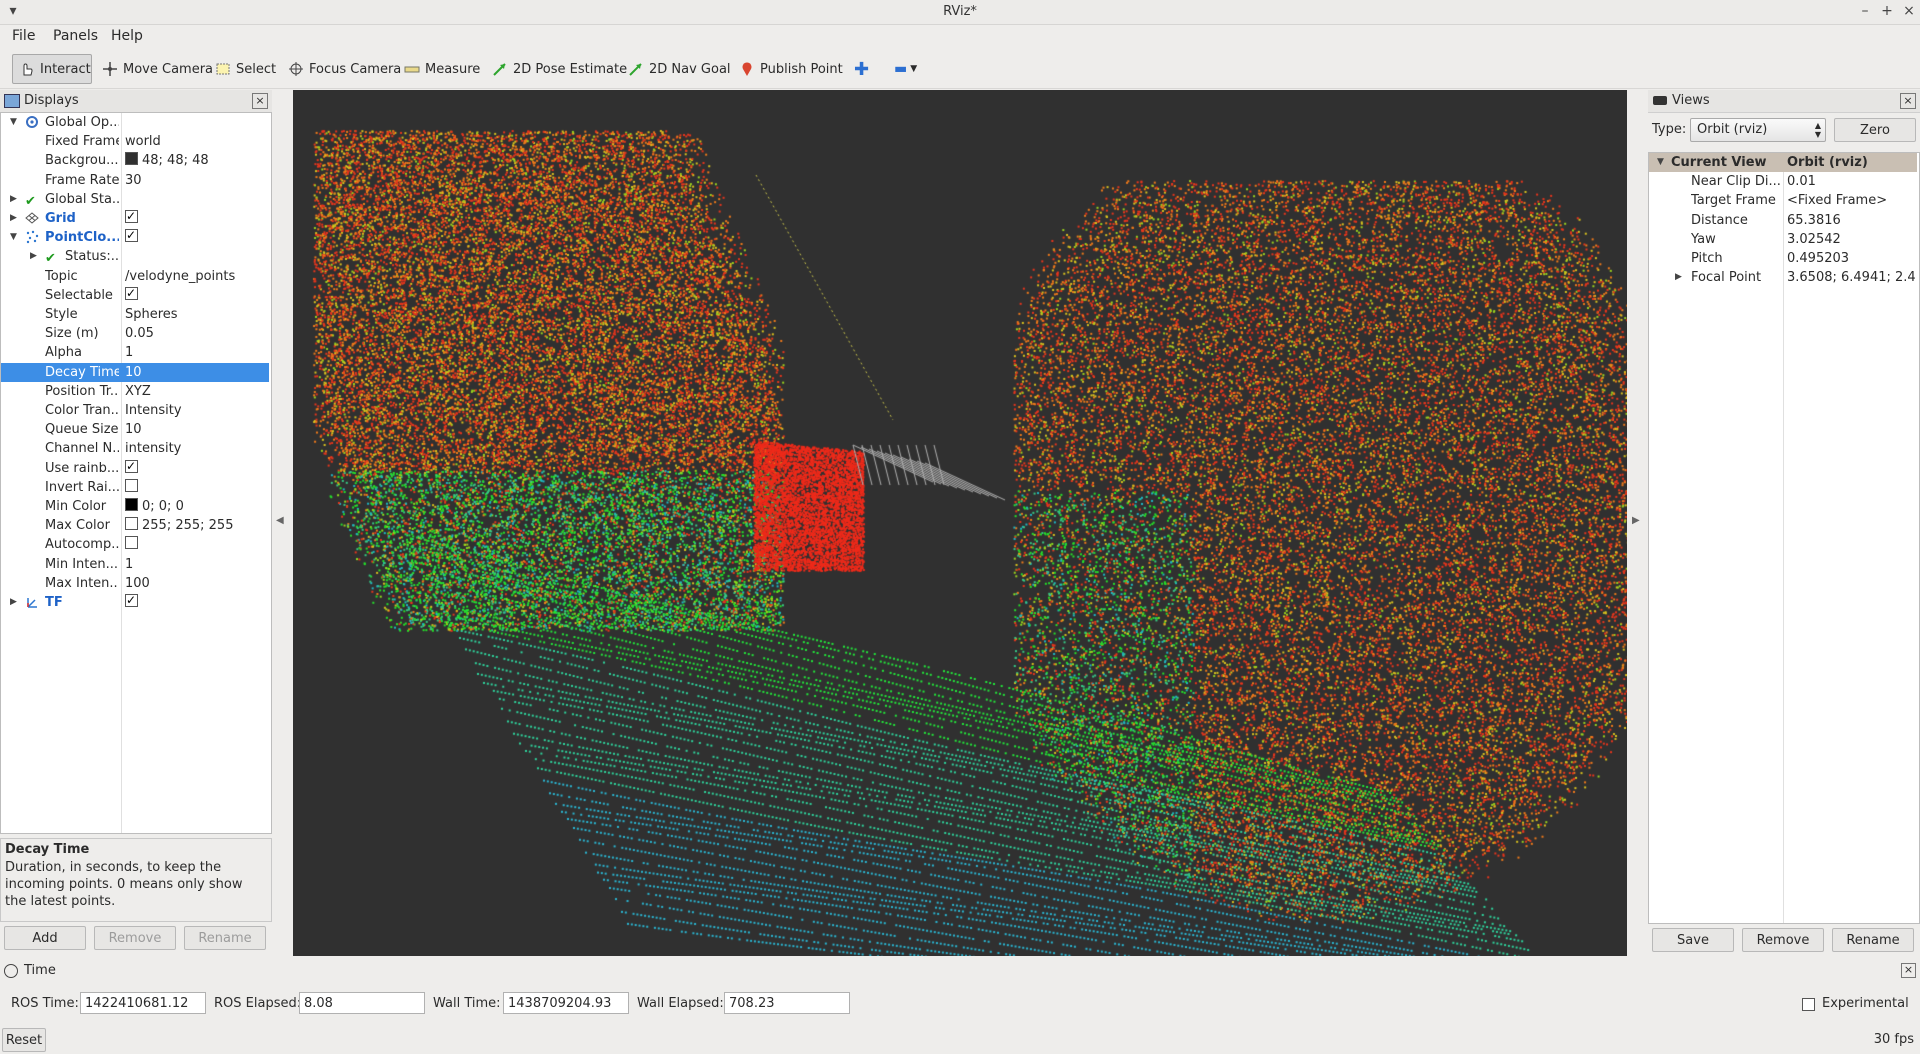  I want to click on maximize-icon: +, so click(1887, 11).